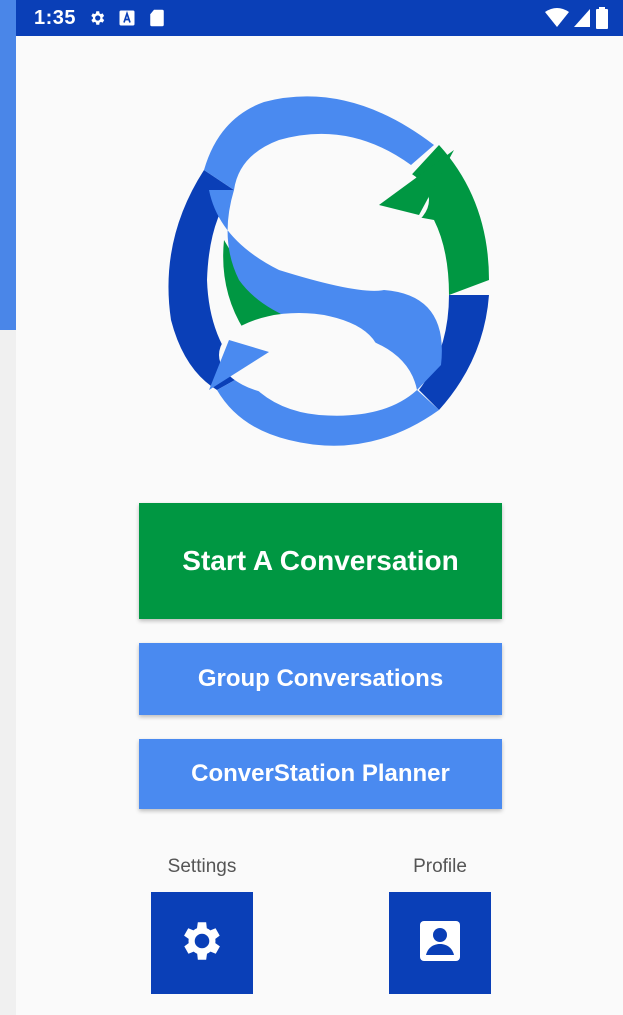  Describe the element at coordinates (202, 866) in the screenshot. I see `settings-label: Settings` at that location.